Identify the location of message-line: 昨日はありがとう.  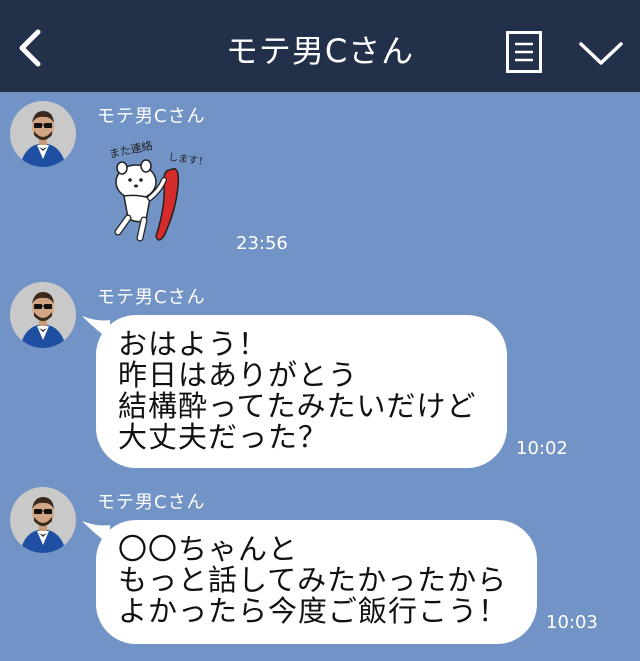
(238, 375).